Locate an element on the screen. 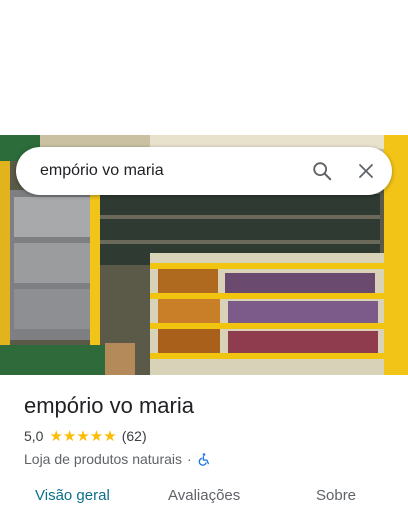 The image size is (408, 510). tab-reviews: Avaliações is located at coordinates (204, 495).